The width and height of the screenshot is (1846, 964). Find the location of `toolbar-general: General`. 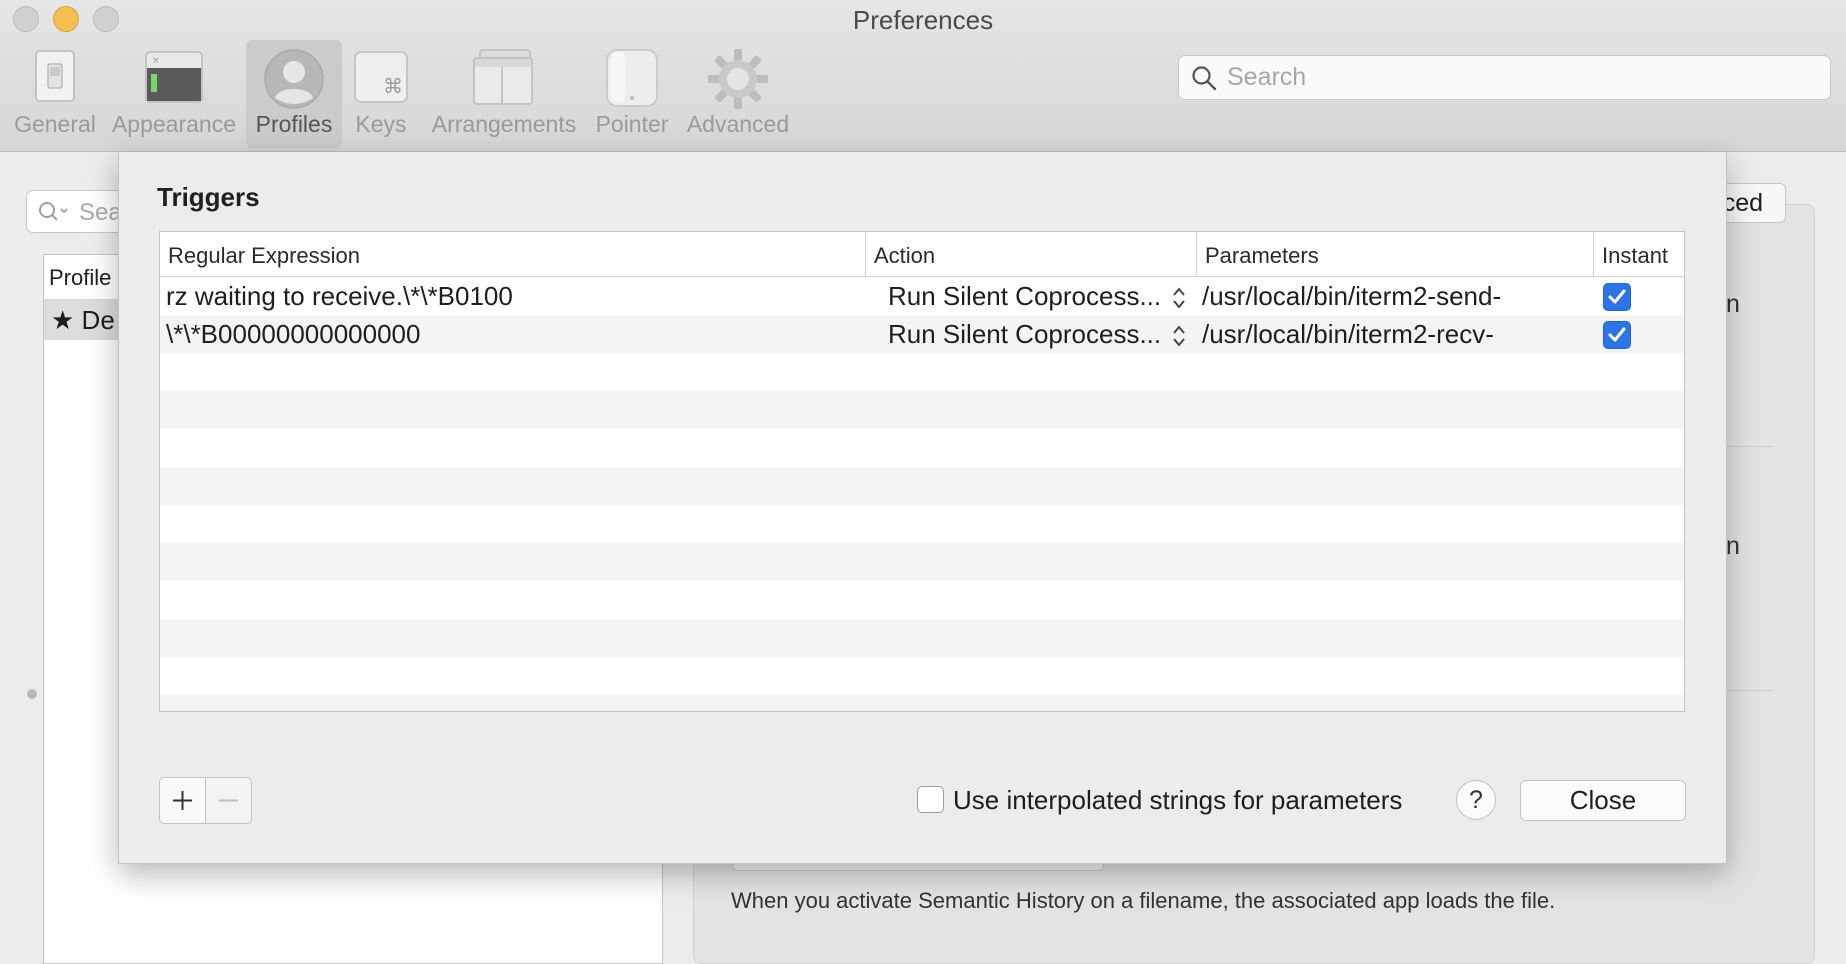

toolbar-general: General is located at coordinates (55, 94).